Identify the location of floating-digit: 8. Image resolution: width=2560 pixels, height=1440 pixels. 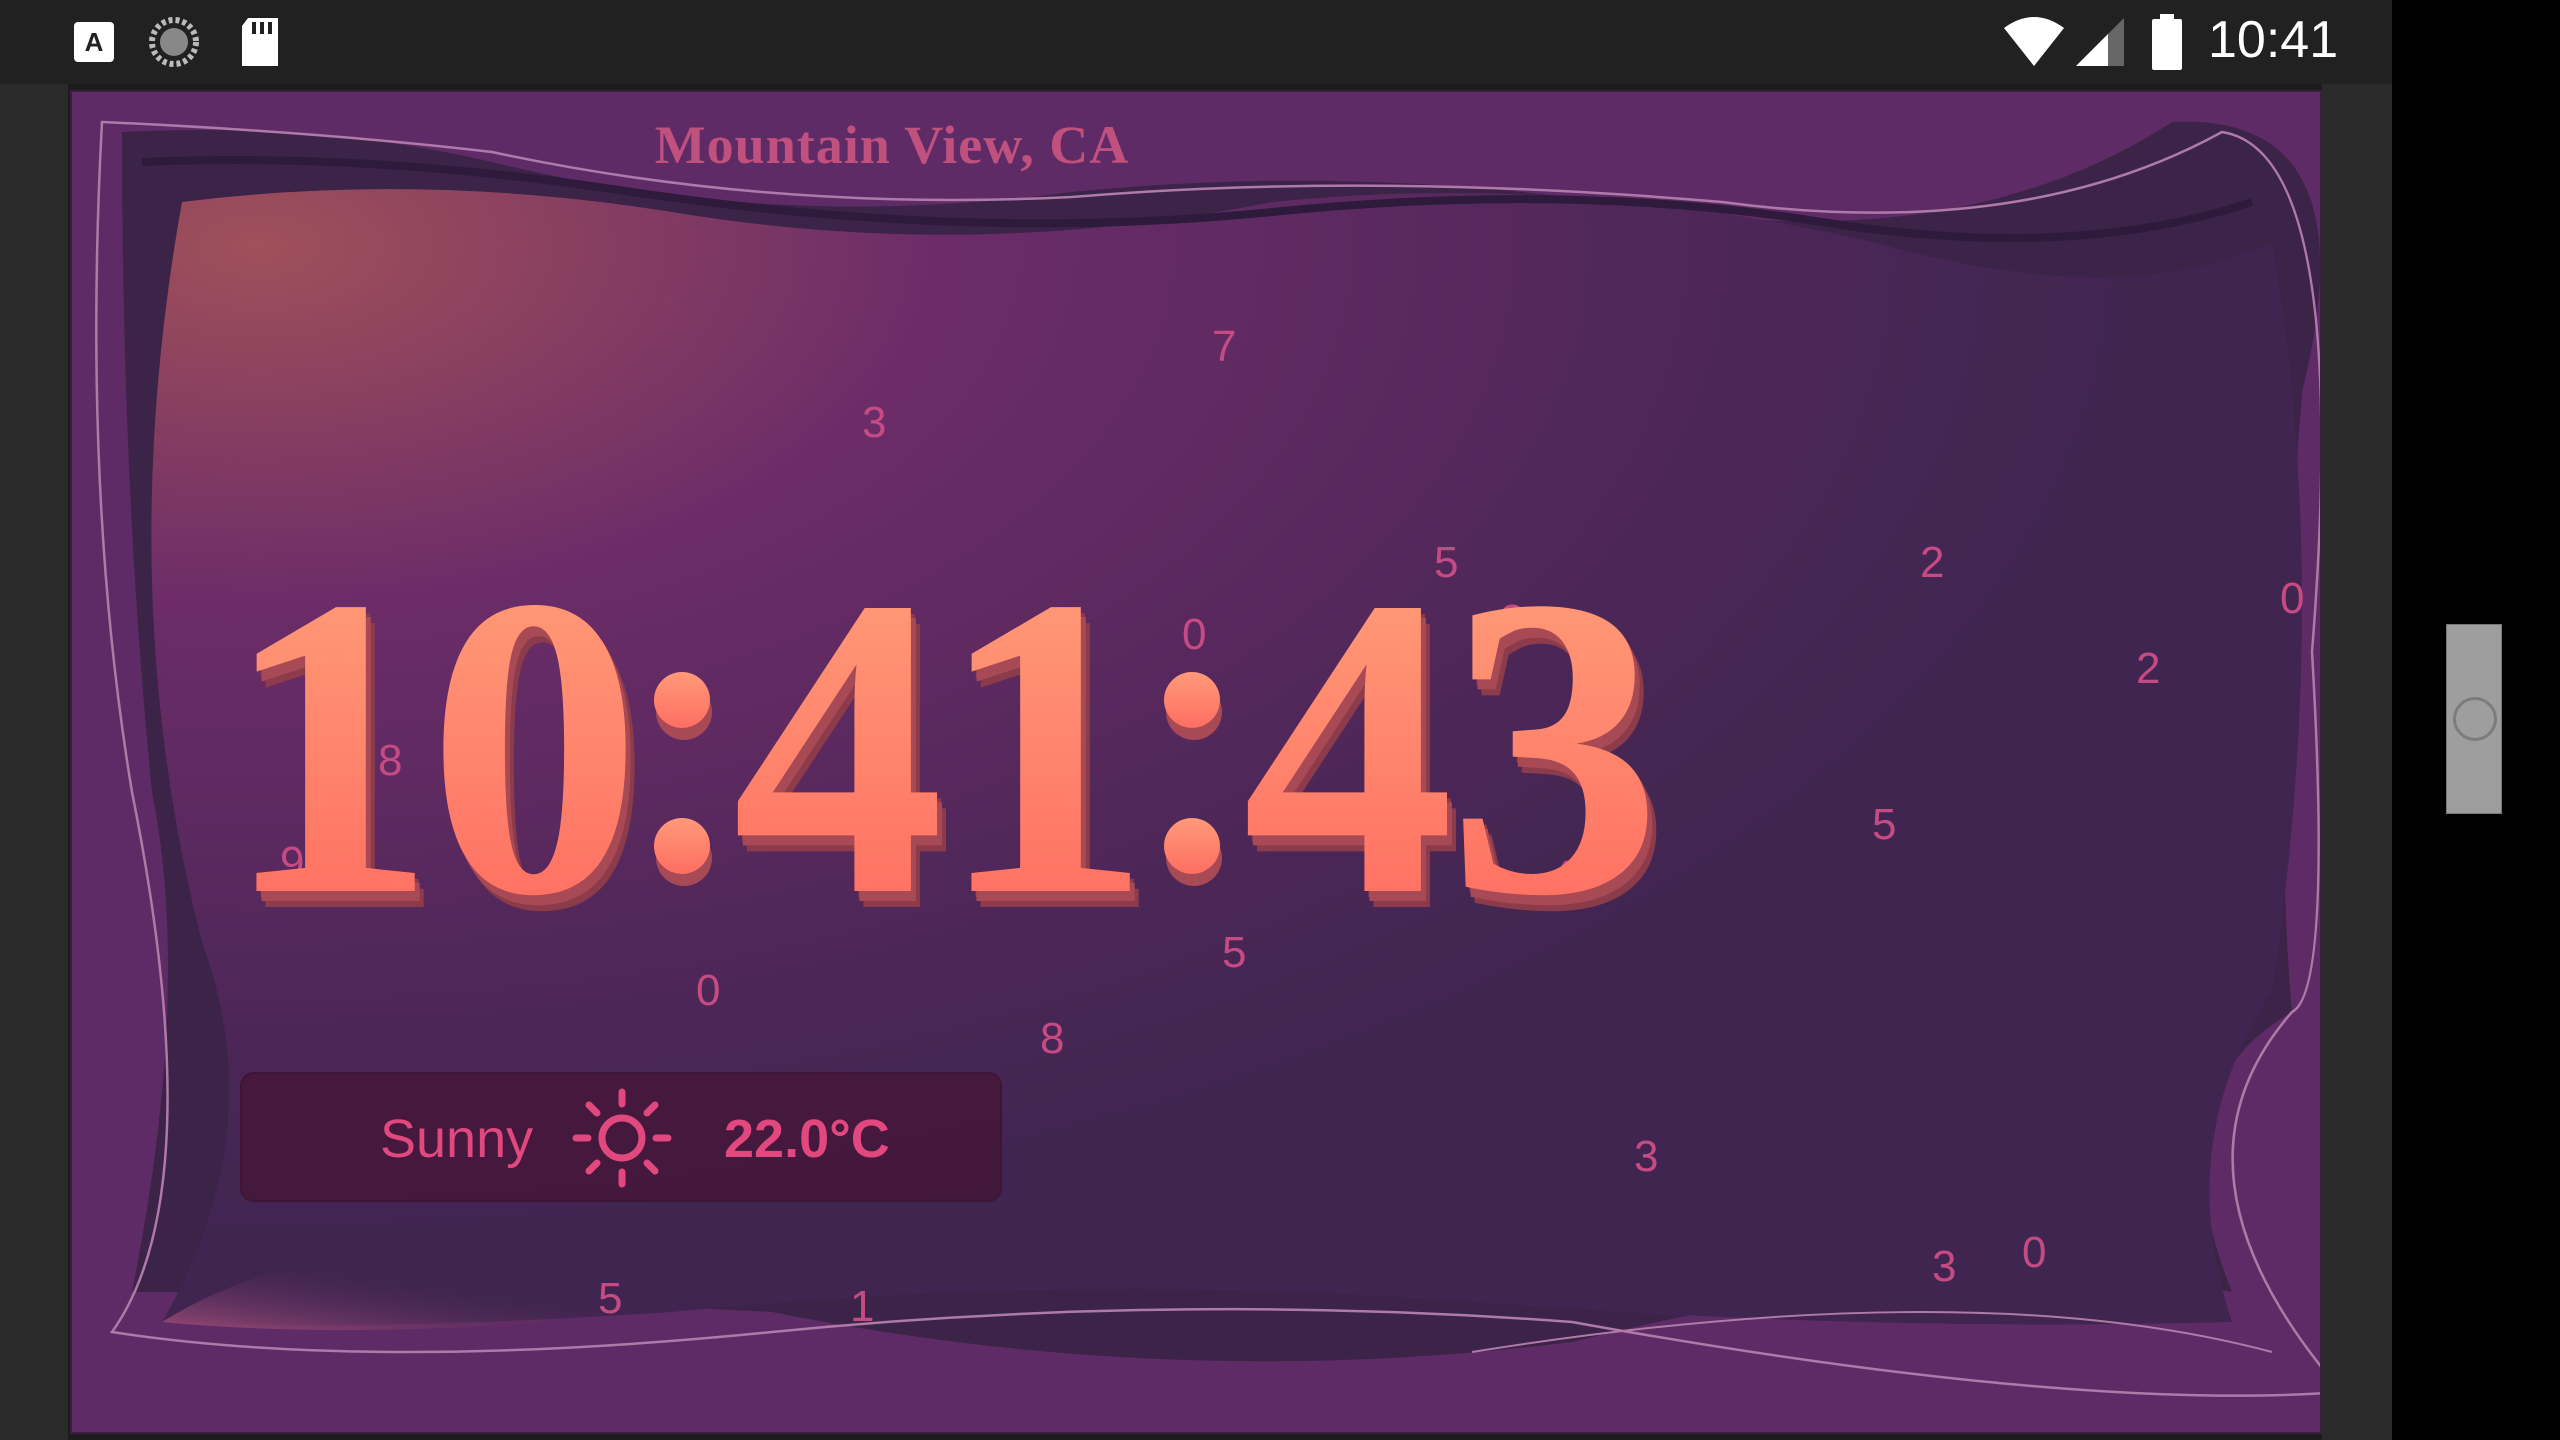
(1052, 1038).